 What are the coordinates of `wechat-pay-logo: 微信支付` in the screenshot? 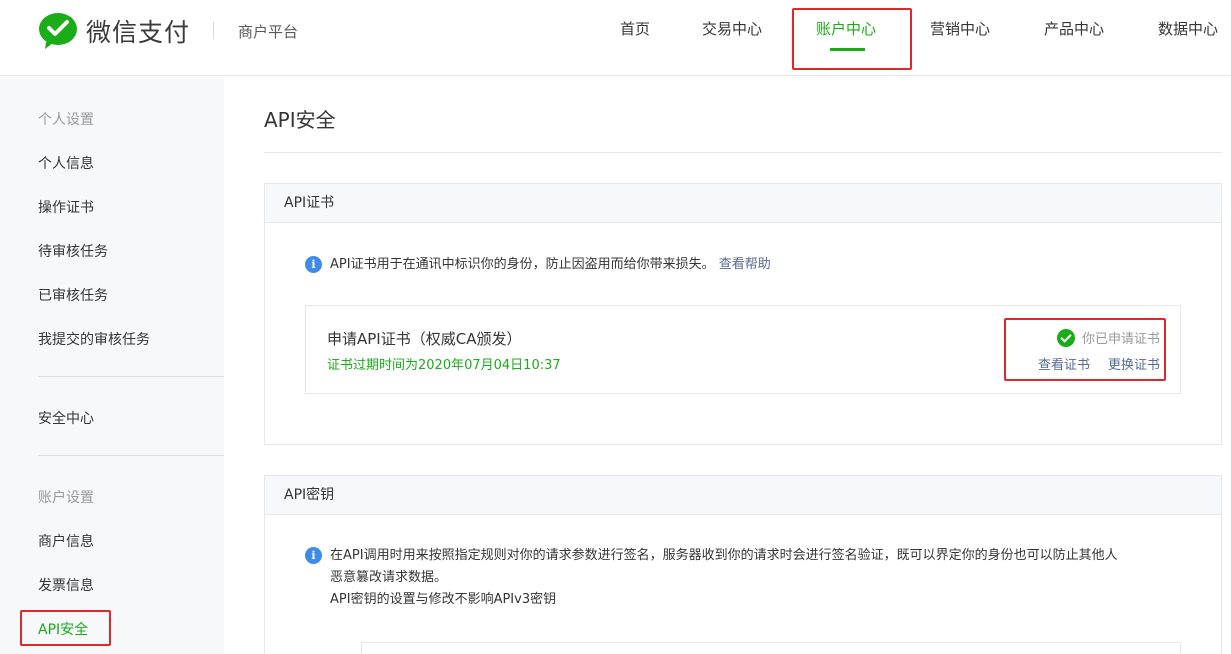 It's located at (114, 31).